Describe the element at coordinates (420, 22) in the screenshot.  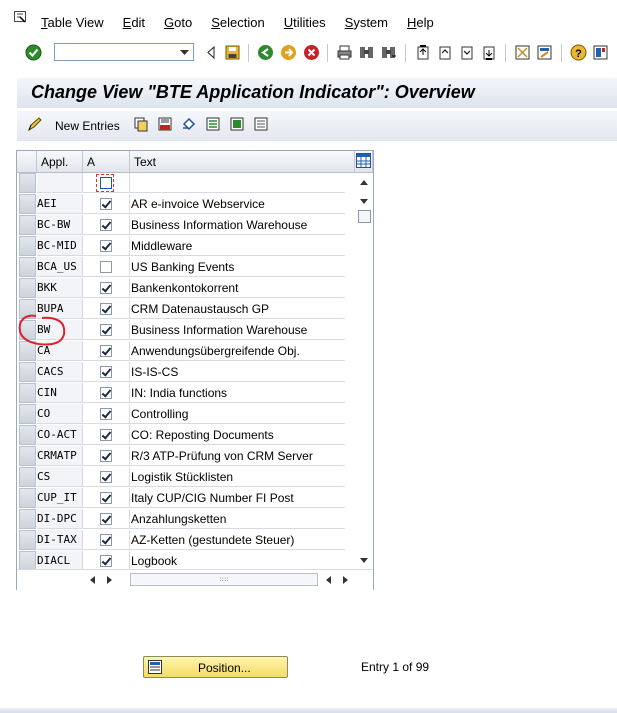
I see `menu-item-help: Help` at that location.